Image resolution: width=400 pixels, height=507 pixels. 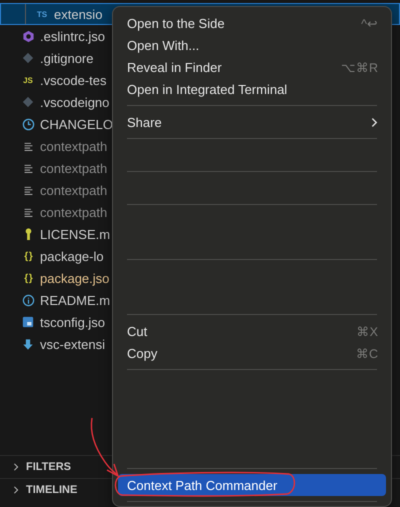 I want to click on shortcut-text: ⌘C, so click(x=367, y=353).